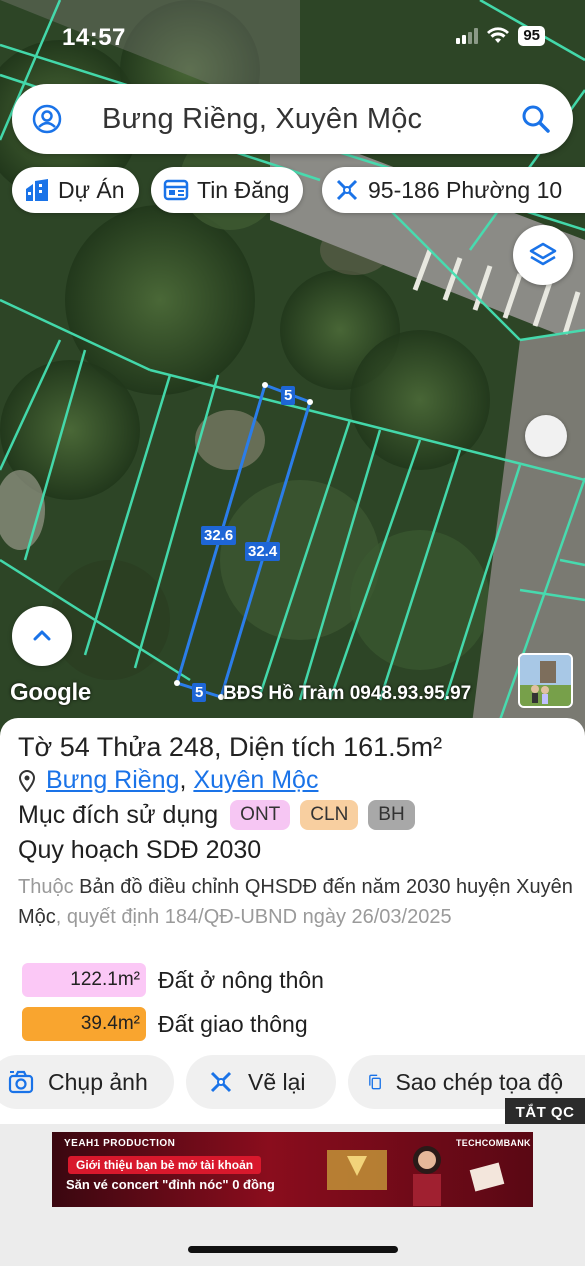 The image size is (585, 1266). I want to click on chip-tin-dang-label: Tin Đăng, so click(243, 189).